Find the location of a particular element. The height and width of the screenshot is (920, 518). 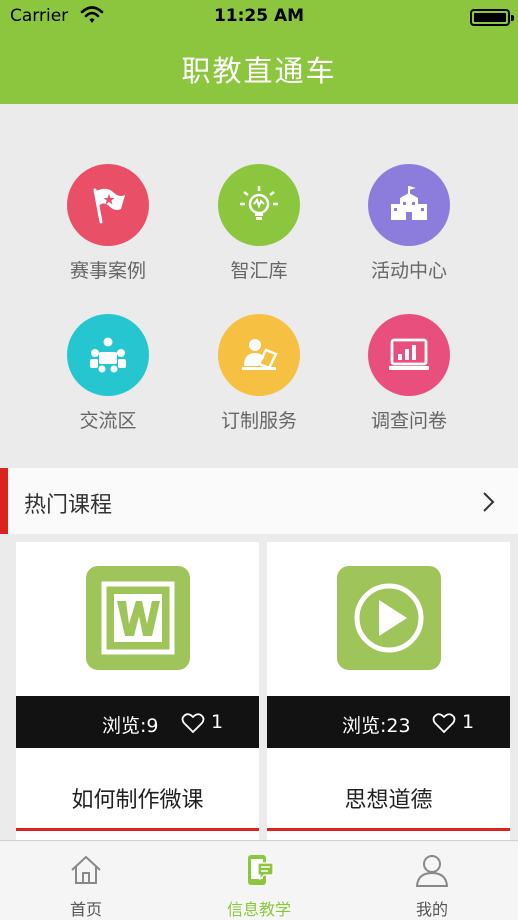

section-accent-bar is located at coordinates (4, 501).